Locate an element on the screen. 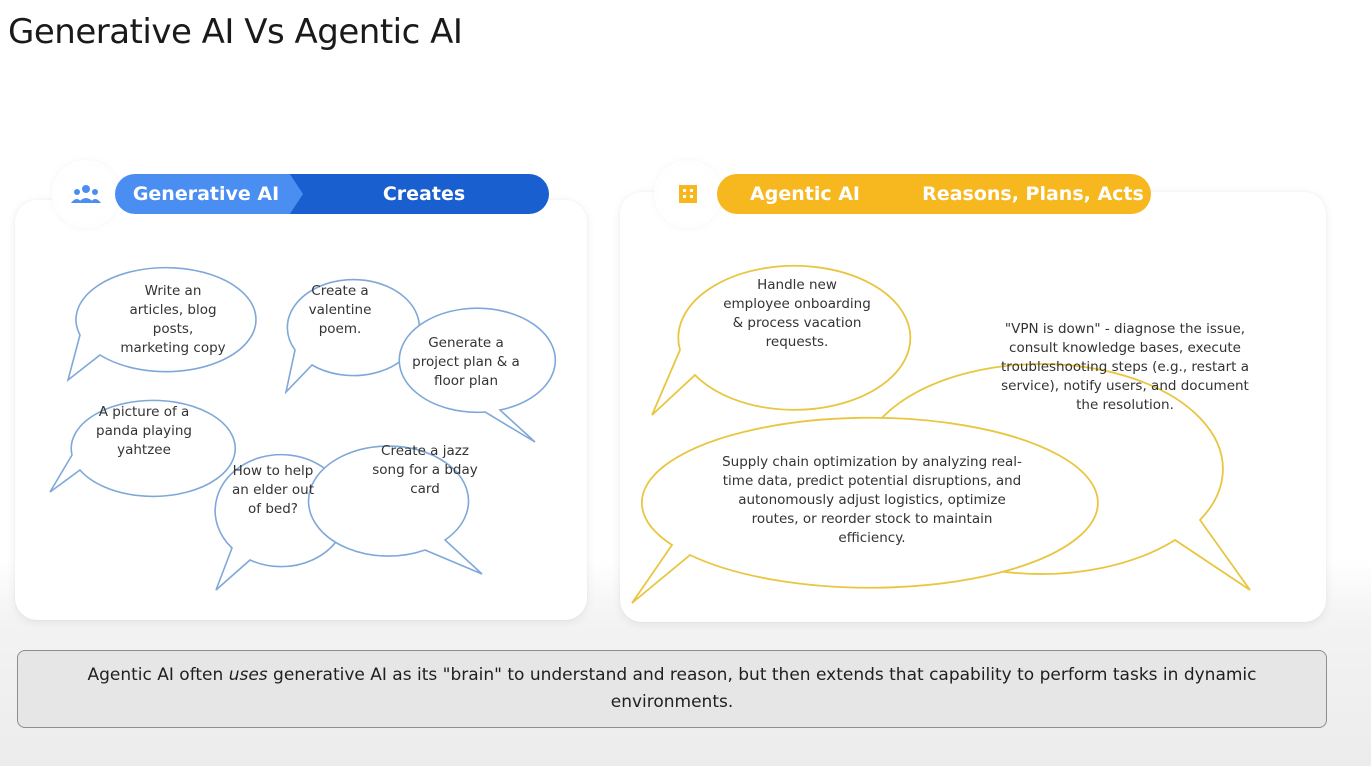 The width and height of the screenshot is (1371, 766). bubble-text-jazz-song: Create a jazz song for a bday card is located at coordinates (425, 470).